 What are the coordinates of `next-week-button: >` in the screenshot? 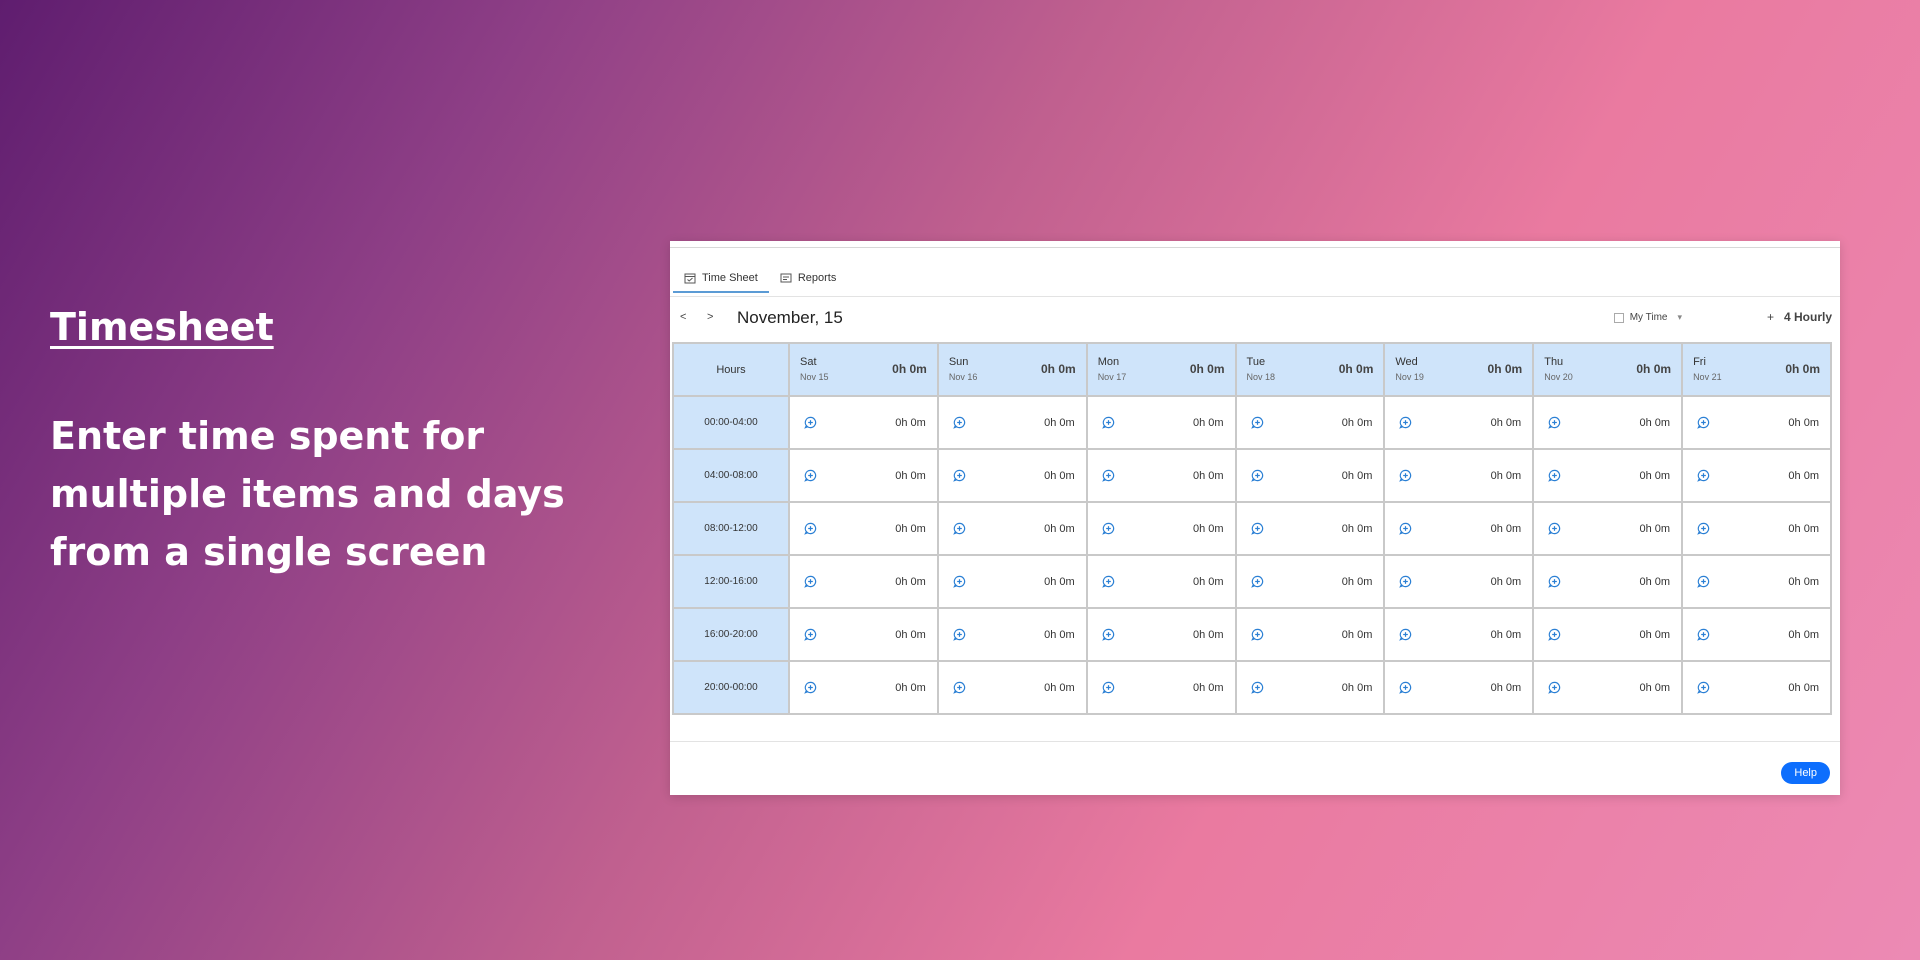 It's located at (710, 317).